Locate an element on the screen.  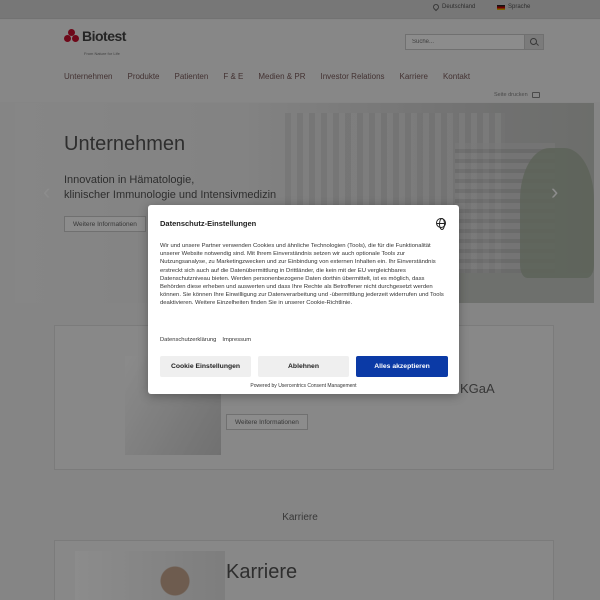
decline-button: Ablehnen is located at coordinates (303, 366).